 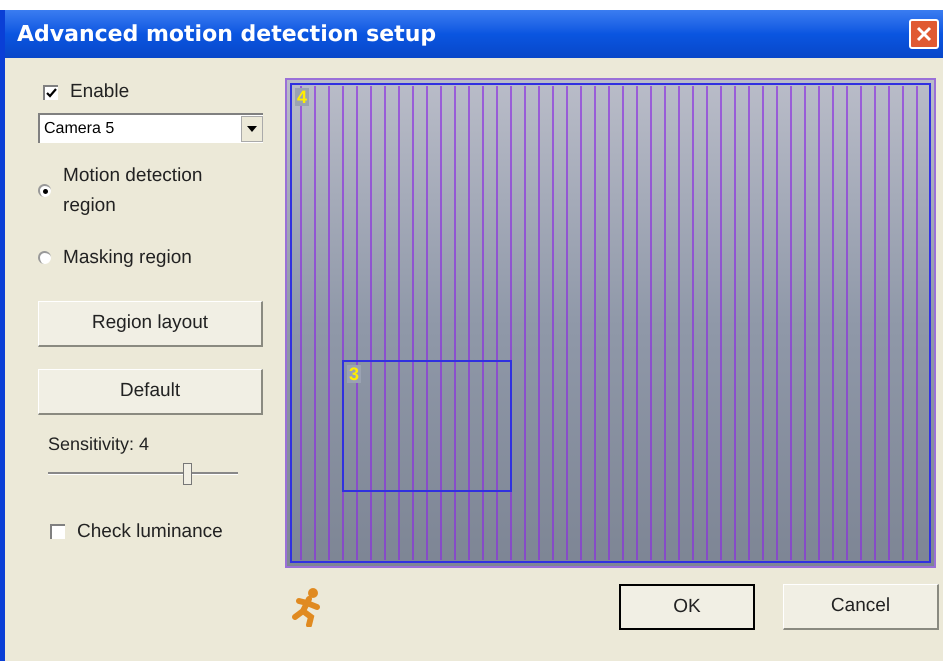 I want to click on sensitivity-label: Sensitivity: 4, so click(x=98, y=444).